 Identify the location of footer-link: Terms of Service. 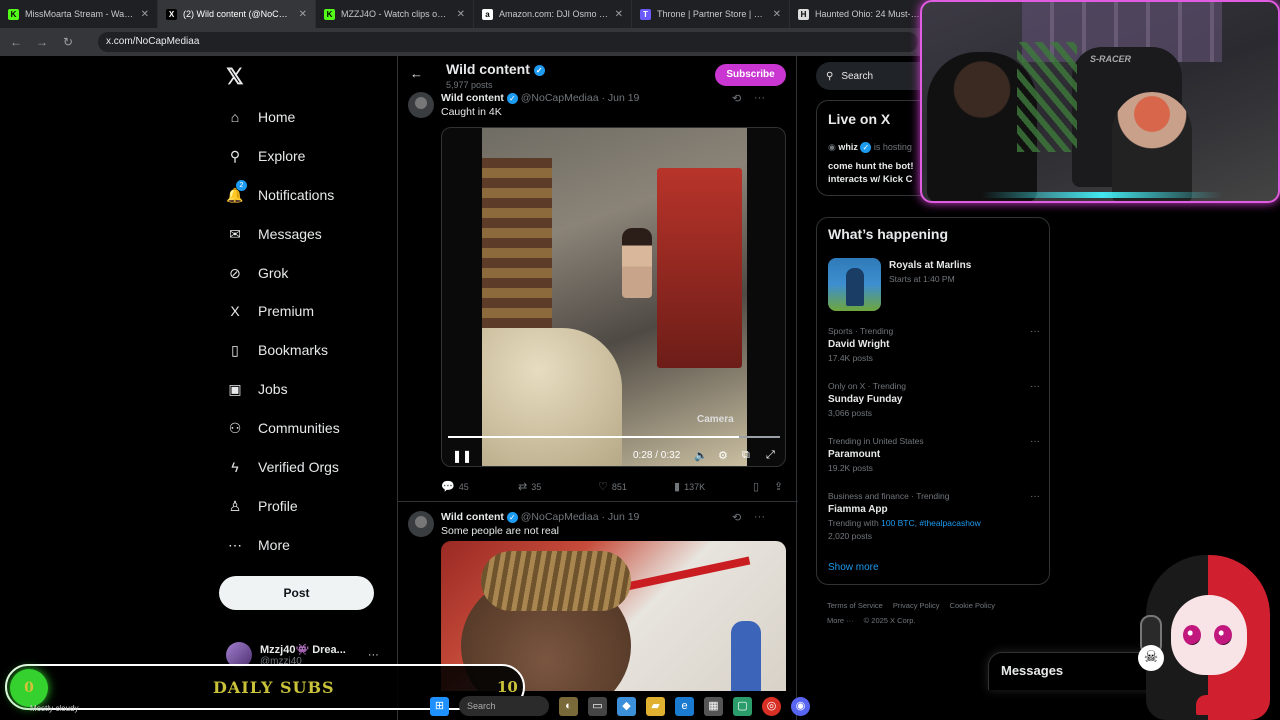
(855, 605).